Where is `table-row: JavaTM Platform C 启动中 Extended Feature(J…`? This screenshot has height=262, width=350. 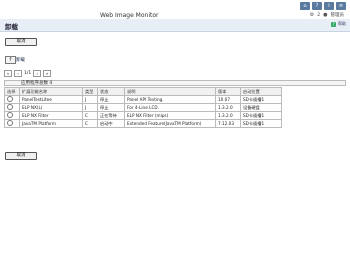
table-row: JavaTM Platform C 启动中 Extended Feature(J… is located at coordinates (143, 123).